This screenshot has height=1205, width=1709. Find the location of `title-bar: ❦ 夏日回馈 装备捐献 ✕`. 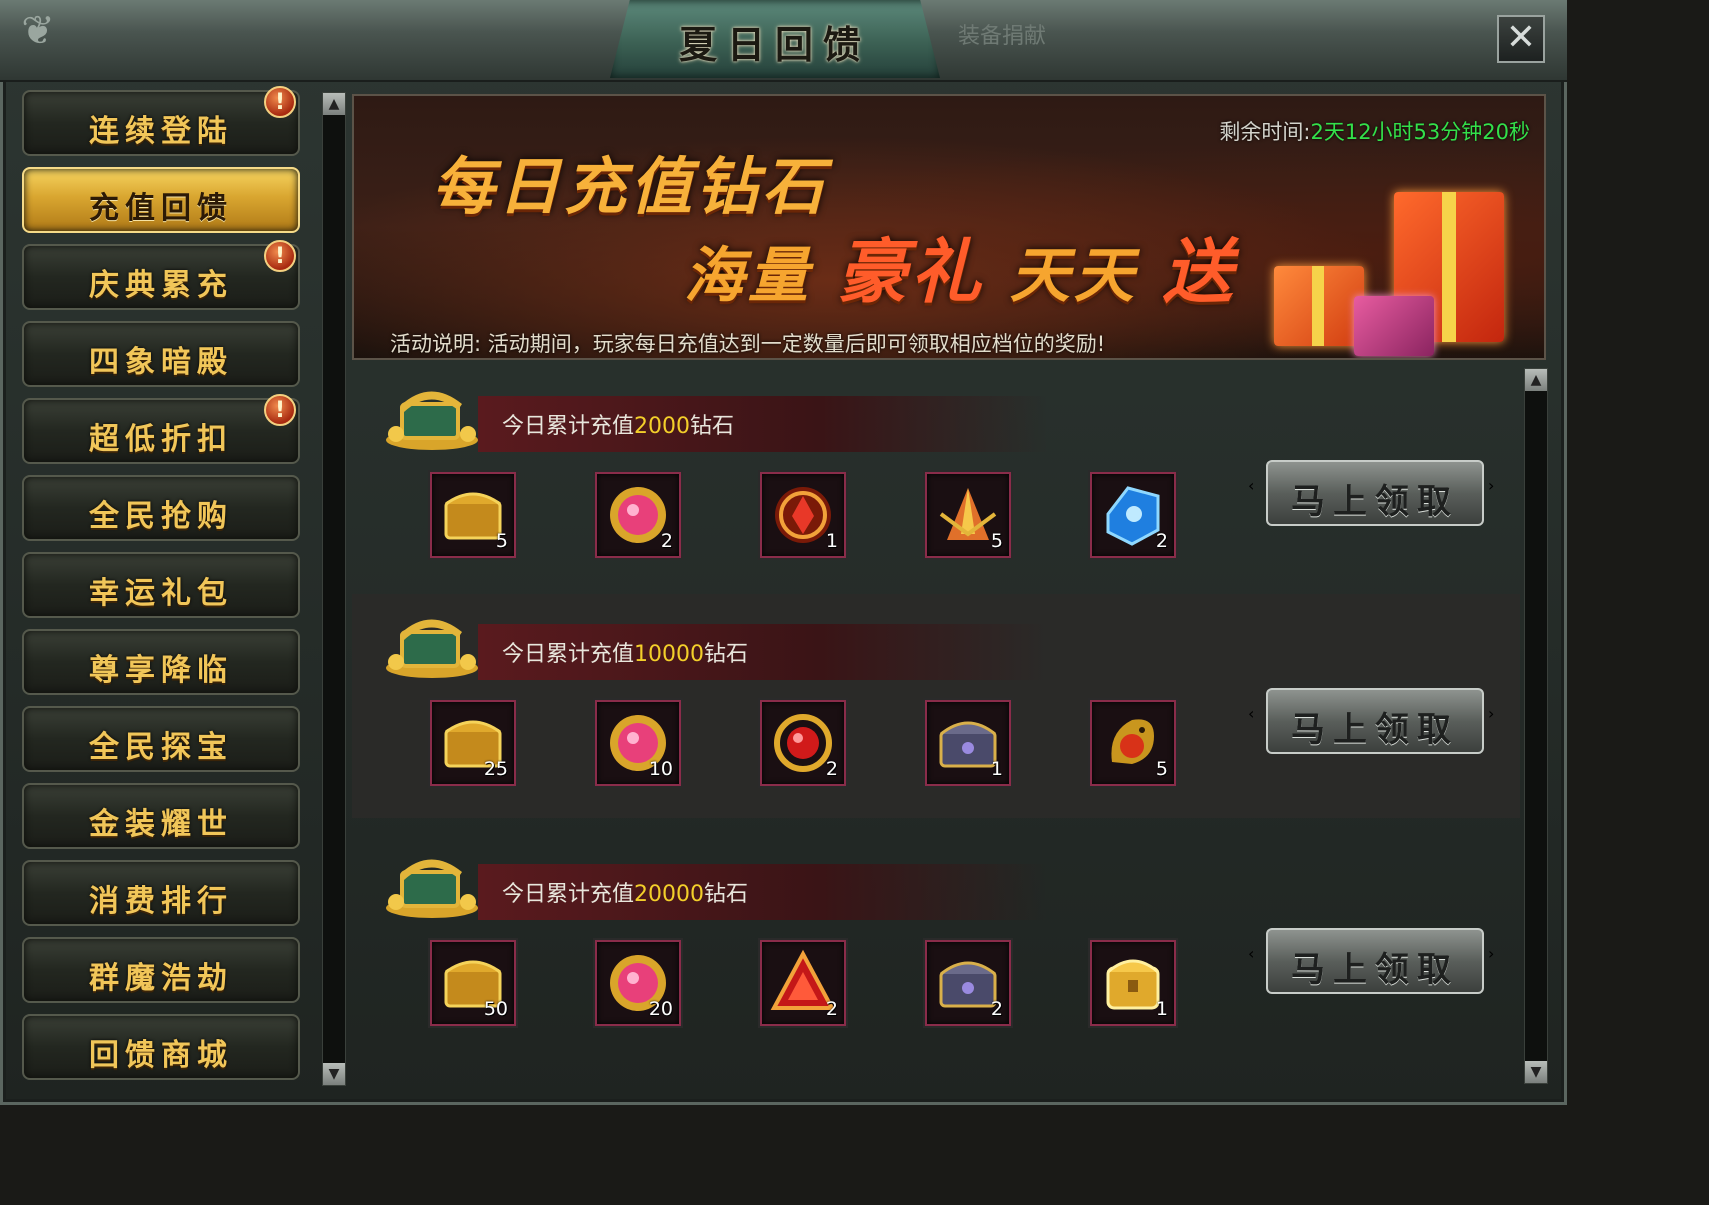

title-bar: ❦ 夏日回馈 装备捐献 ✕ is located at coordinates (783, 41).